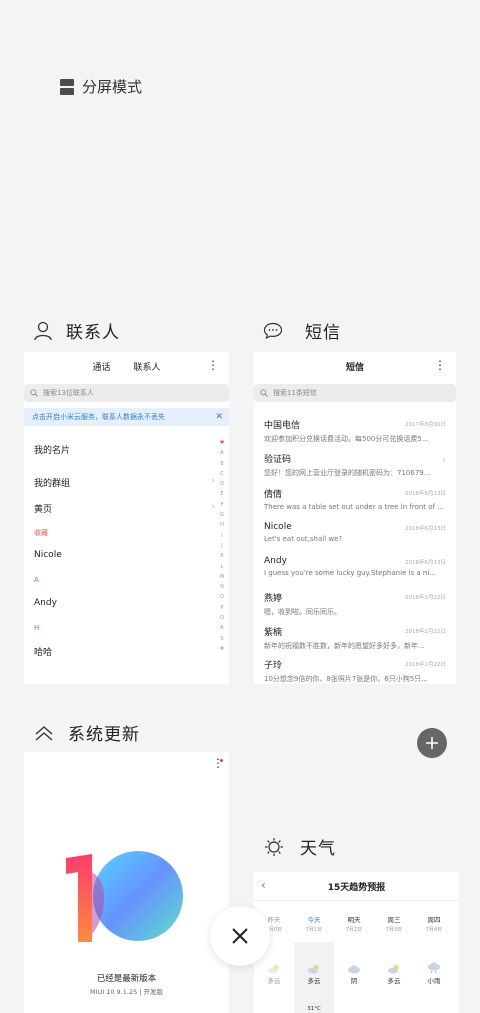  What do you see at coordinates (221, 760) in the screenshot?
I see `notification-dot` at bounding box center [221, 760].